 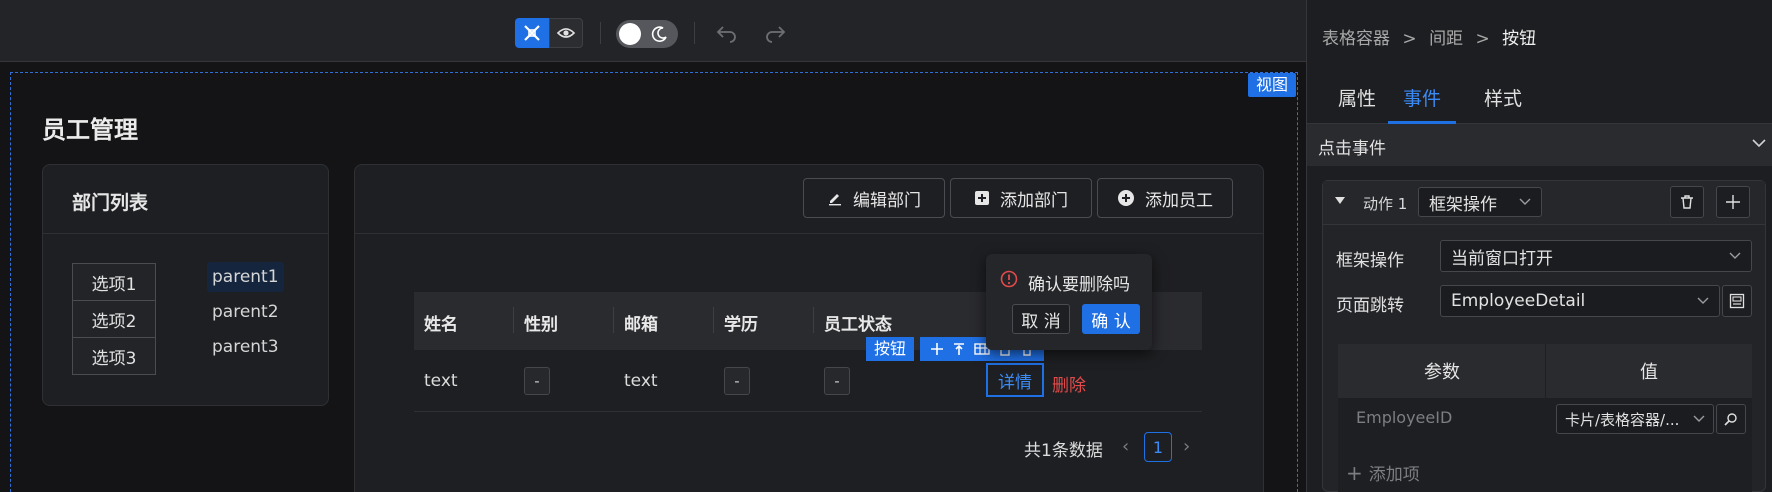 I want to click on drag-action-button, so click(x=1733, y=202).